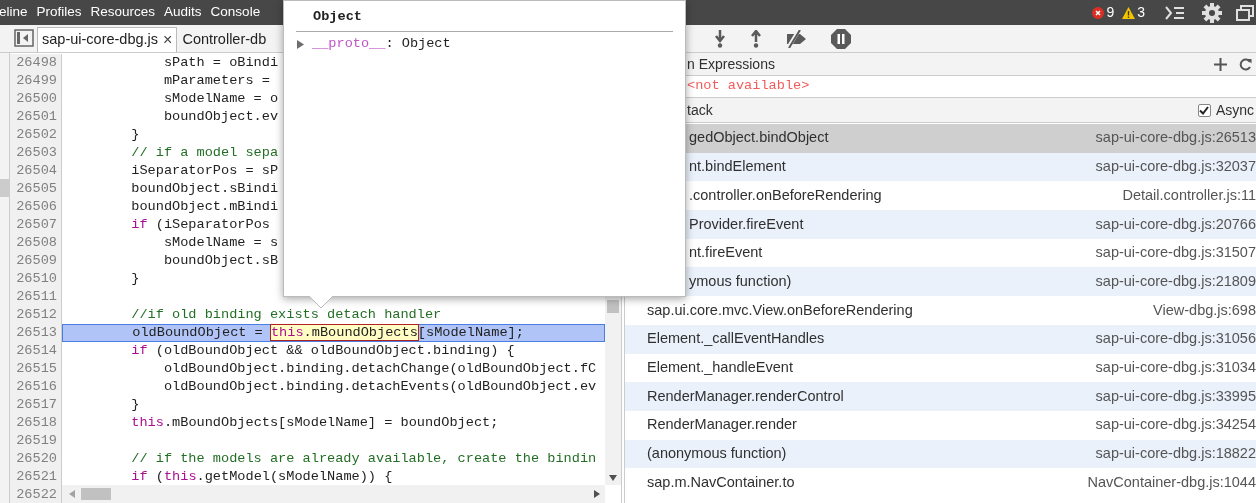  I want to click on panel-title: n Expressions, so click(731, 64).